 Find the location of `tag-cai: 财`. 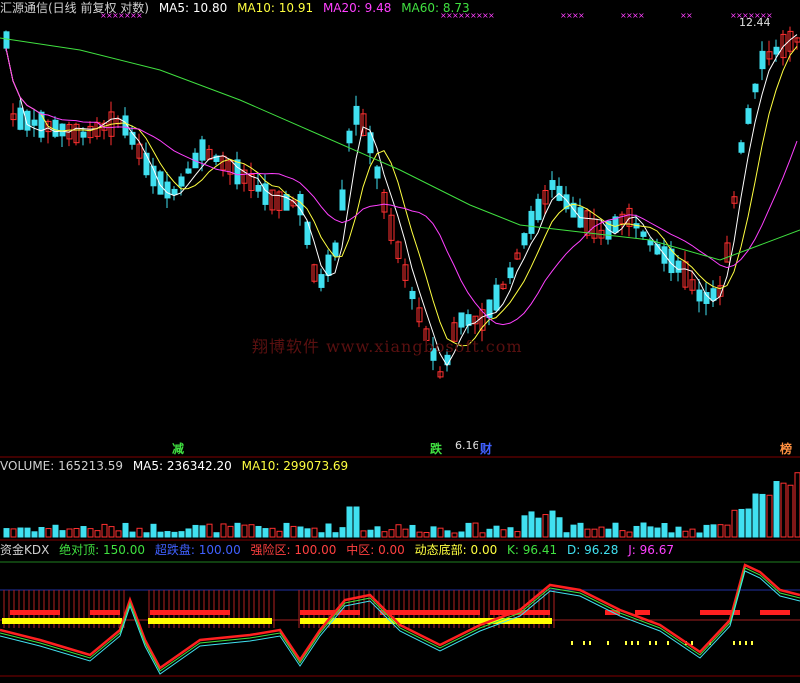

tag-cai: 财 is located at coordinates (486, 449).